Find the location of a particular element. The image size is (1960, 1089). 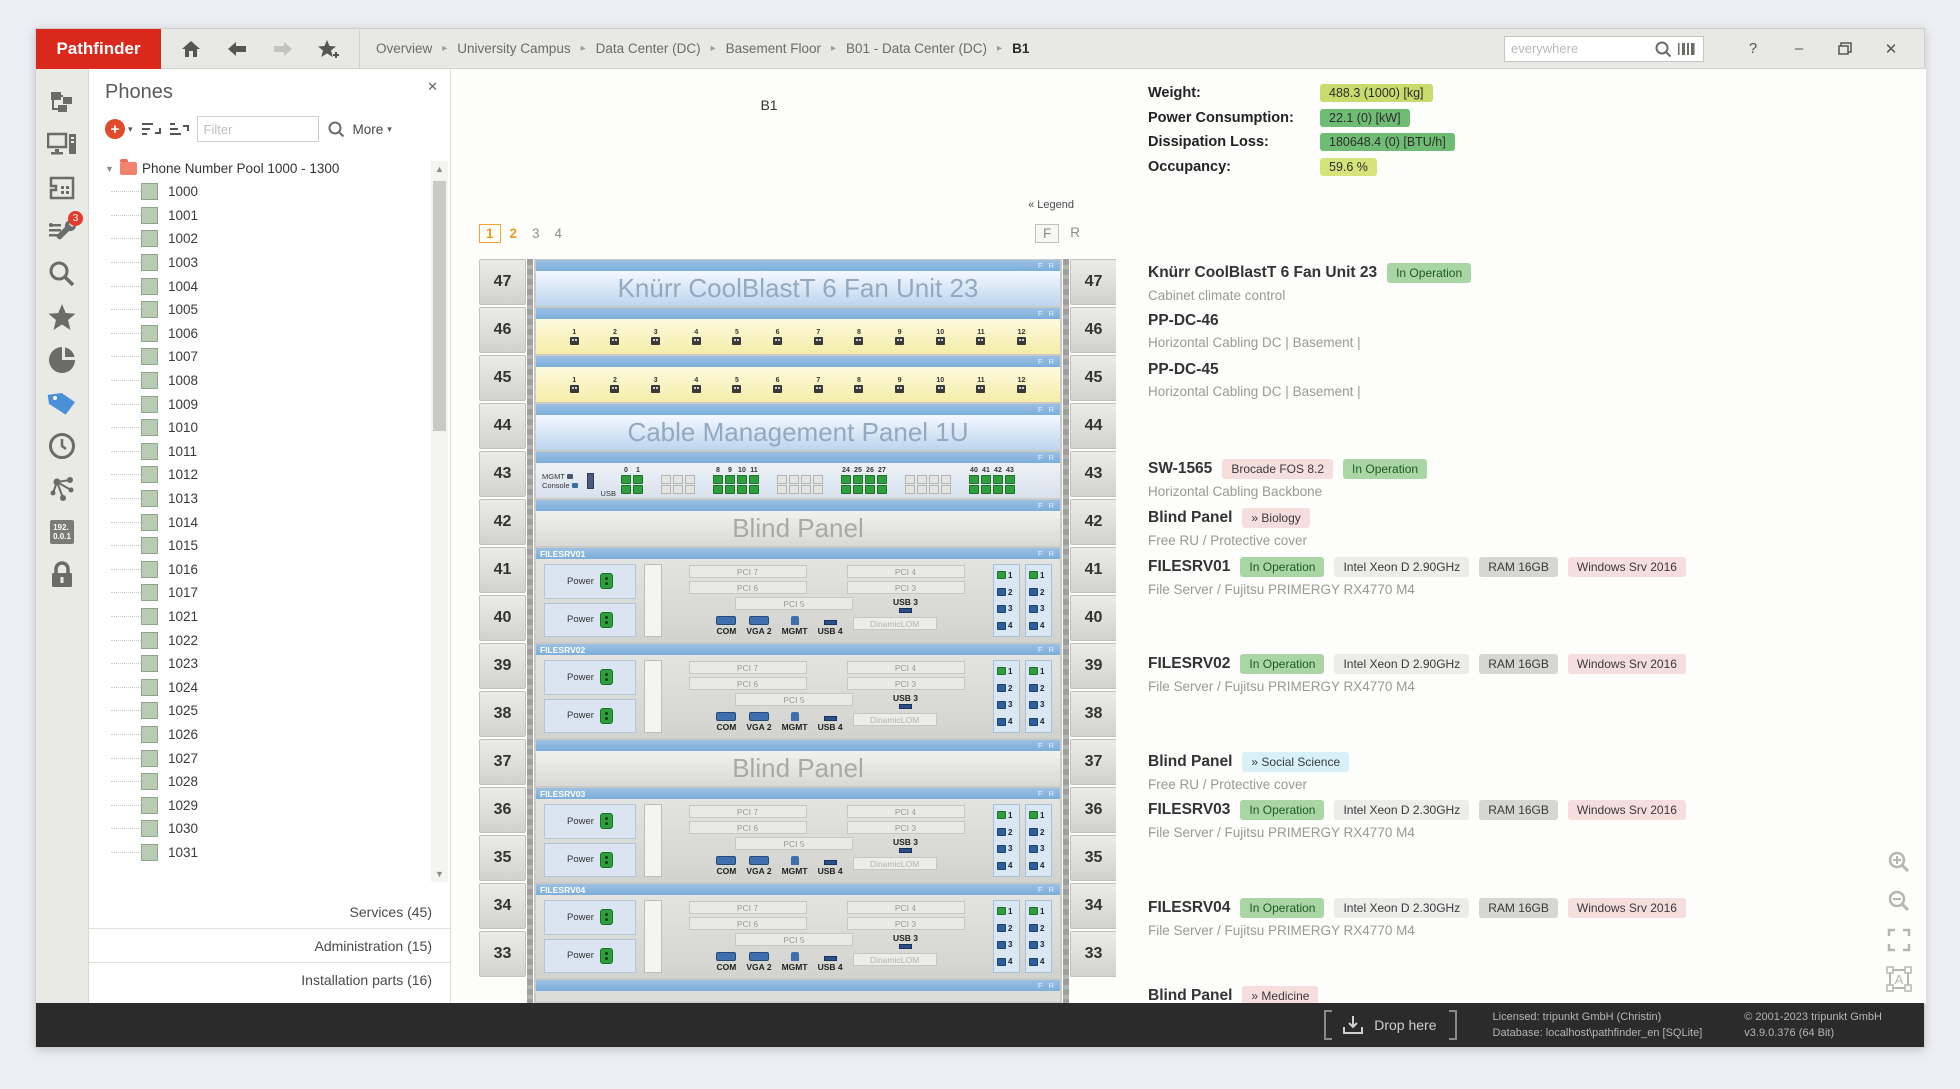

breadcrumb-item: Data Center (DC) is located at coordinates (648, 48).